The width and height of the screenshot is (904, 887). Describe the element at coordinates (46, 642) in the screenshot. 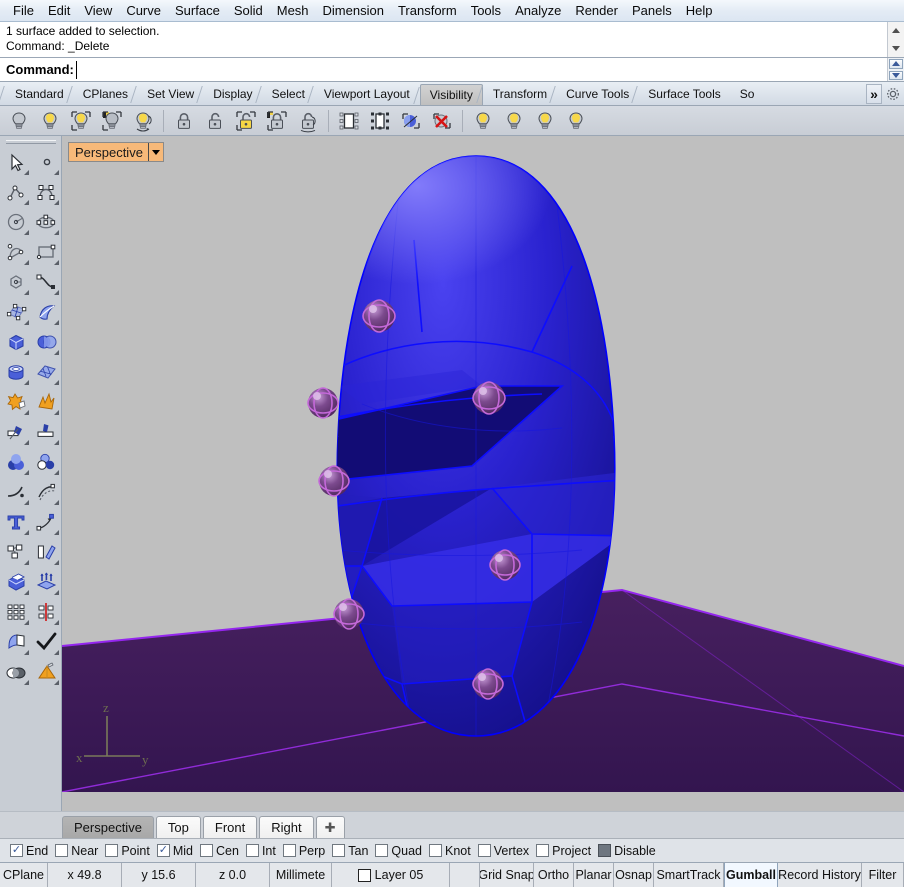

I see `palette-check-tool` at that location.